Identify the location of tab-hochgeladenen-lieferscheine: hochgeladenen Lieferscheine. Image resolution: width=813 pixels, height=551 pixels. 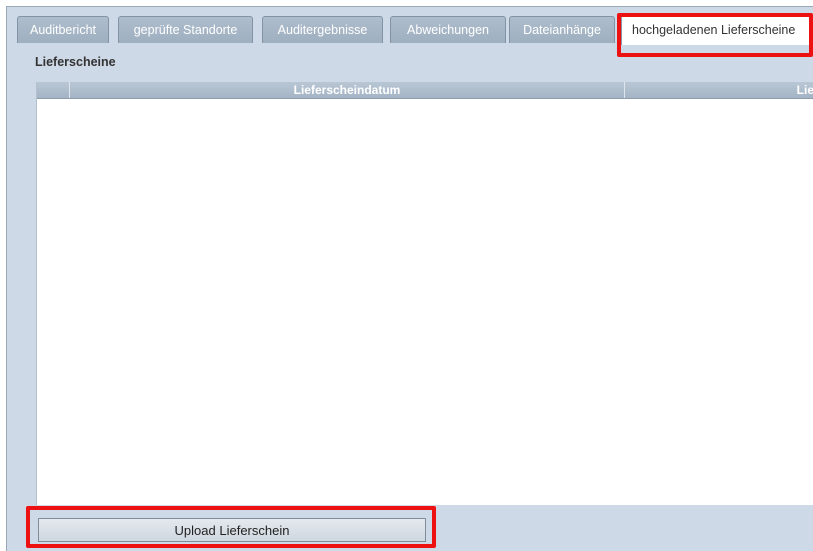
(717, 29).